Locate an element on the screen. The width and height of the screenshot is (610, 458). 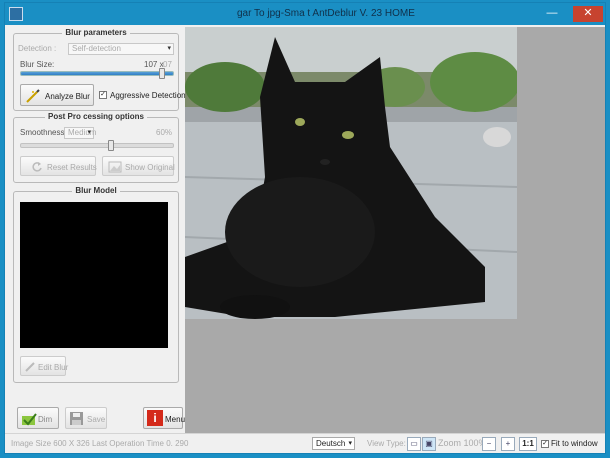
view-single-button: ▭ is located at coordinates (414, 444).